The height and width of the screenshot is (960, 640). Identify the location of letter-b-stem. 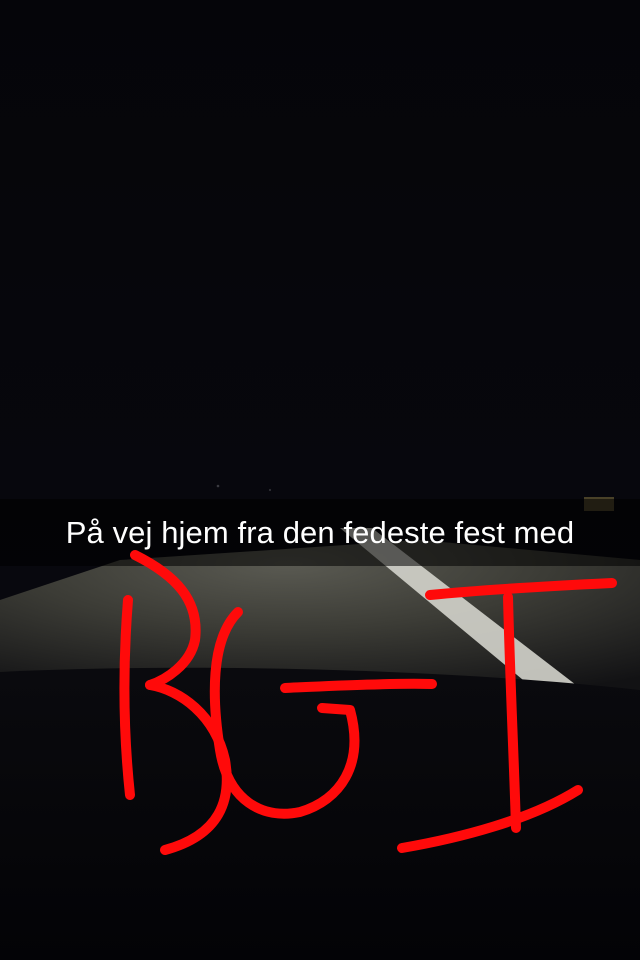
(127, 697).